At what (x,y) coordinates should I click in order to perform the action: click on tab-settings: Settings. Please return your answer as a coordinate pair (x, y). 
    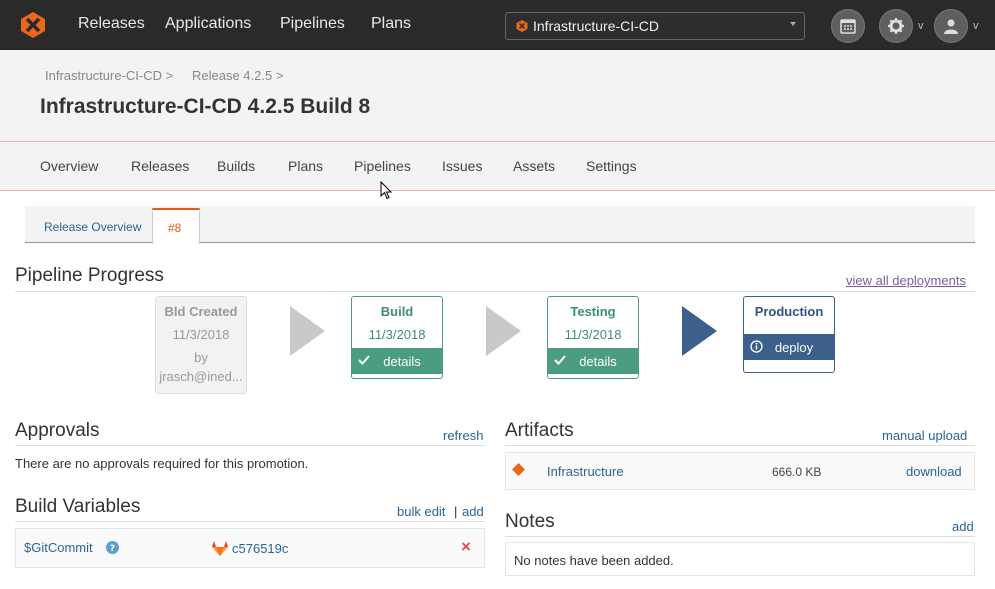
    Looking at the image, I should click on (611, 166).